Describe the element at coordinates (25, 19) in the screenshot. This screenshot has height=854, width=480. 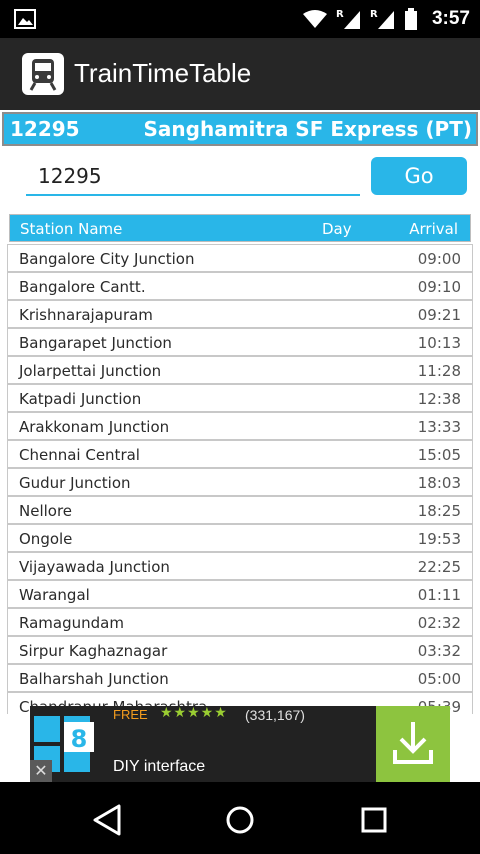
I see `image-icon` at that location.